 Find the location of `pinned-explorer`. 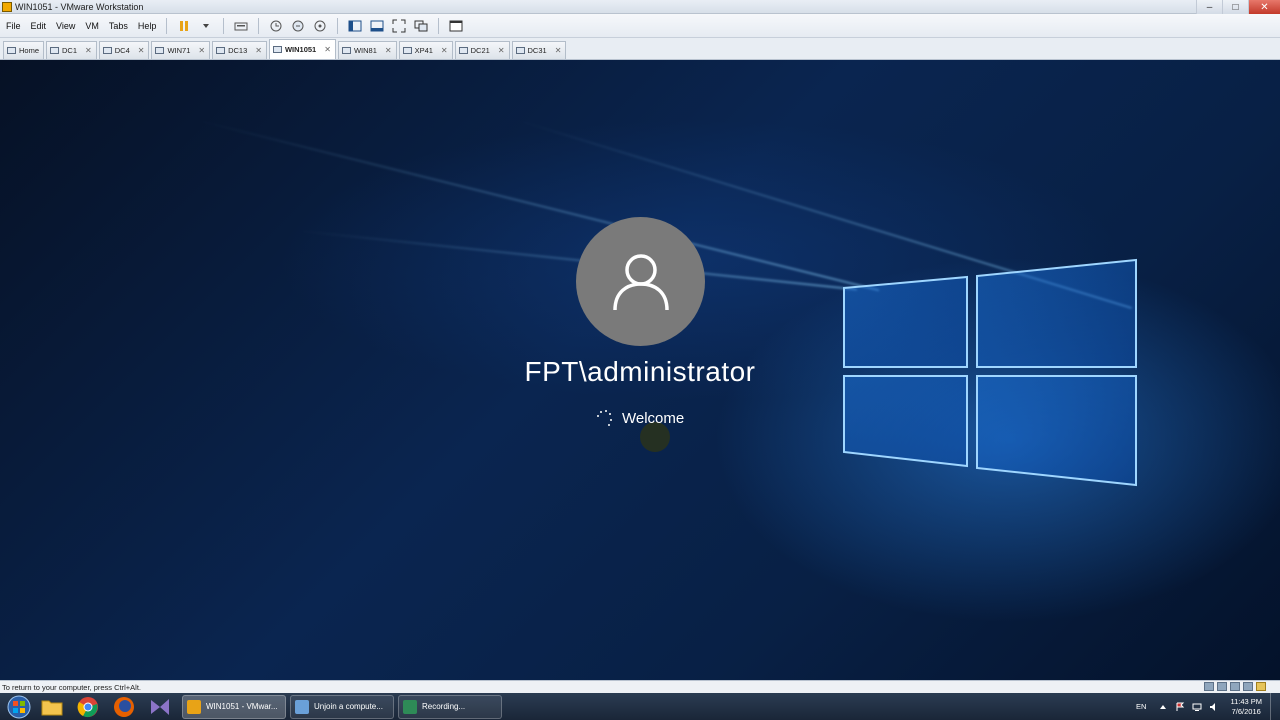

pinned-explorer is located at coordinates (52, 706).